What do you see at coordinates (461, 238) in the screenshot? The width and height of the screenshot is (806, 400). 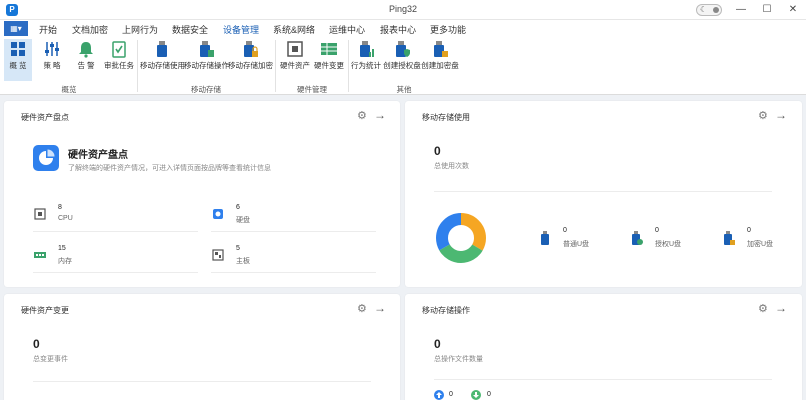 I see `usb-usage-donut-chart` at bounding box center [461, 238].